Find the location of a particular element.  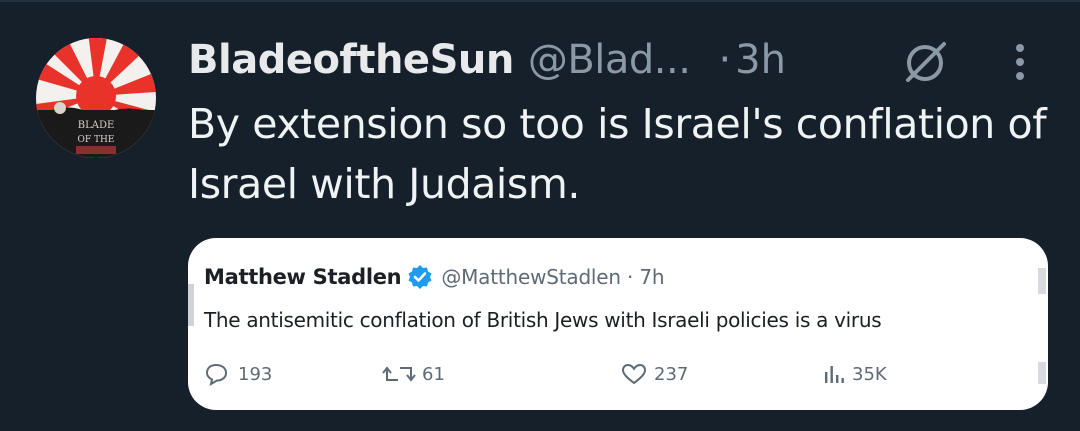

rising-sun-avatar-image: BLADE OF THE is located at coordinates (96, 98).